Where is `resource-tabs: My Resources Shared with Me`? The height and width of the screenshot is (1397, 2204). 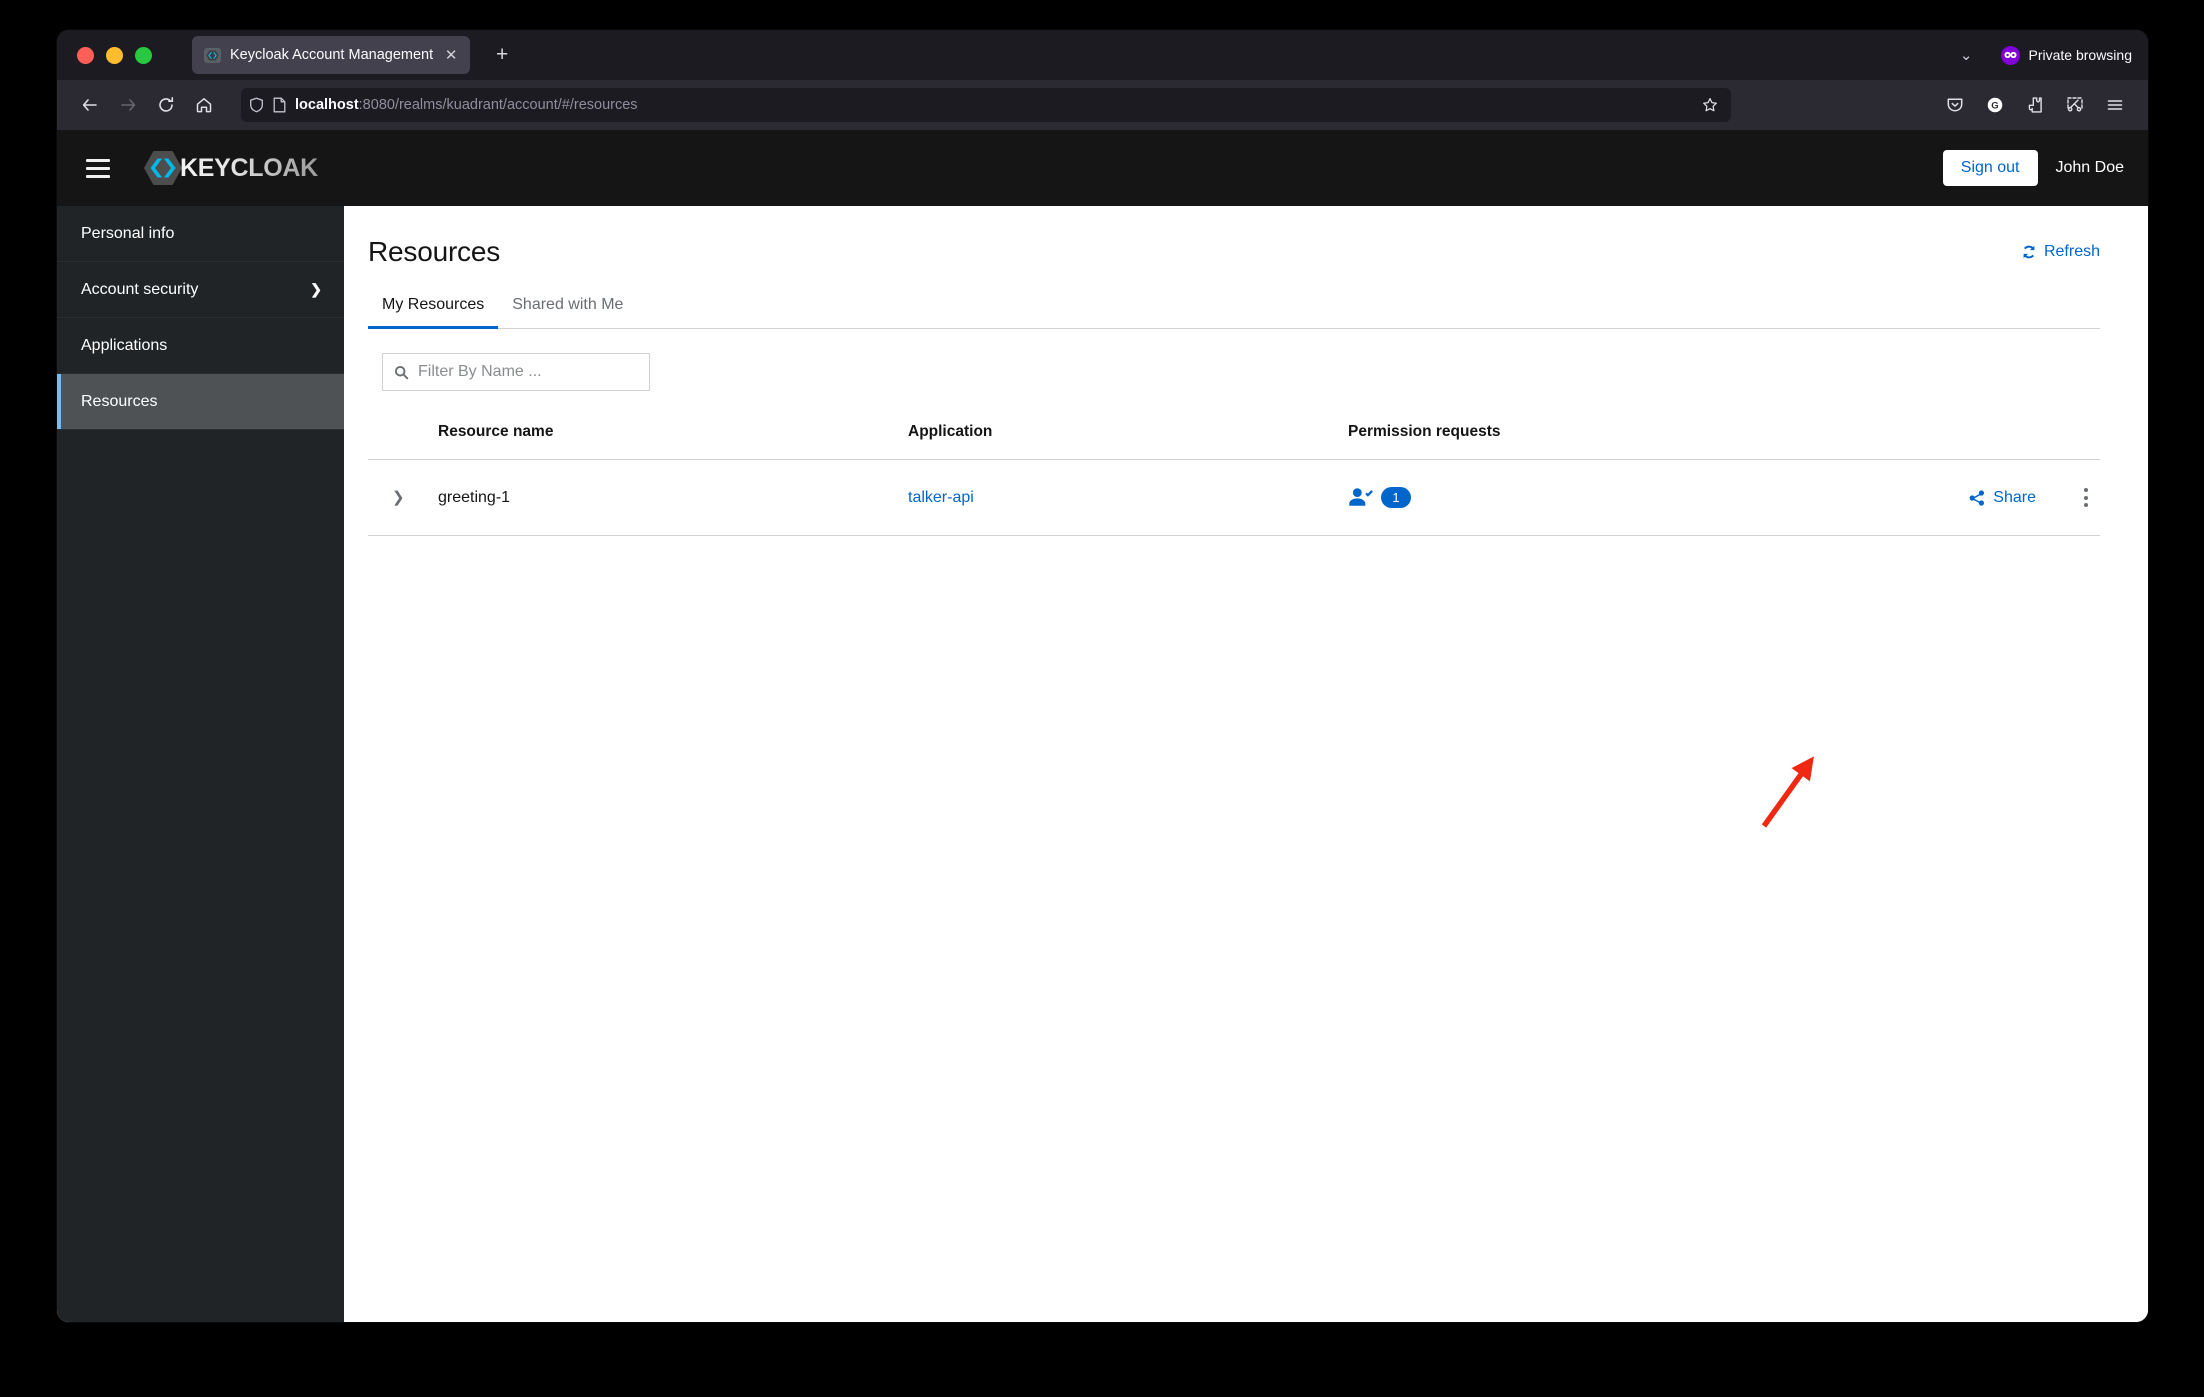 resource-tabs: My Resources Shared with Me is located at coordinates (1234, 312).